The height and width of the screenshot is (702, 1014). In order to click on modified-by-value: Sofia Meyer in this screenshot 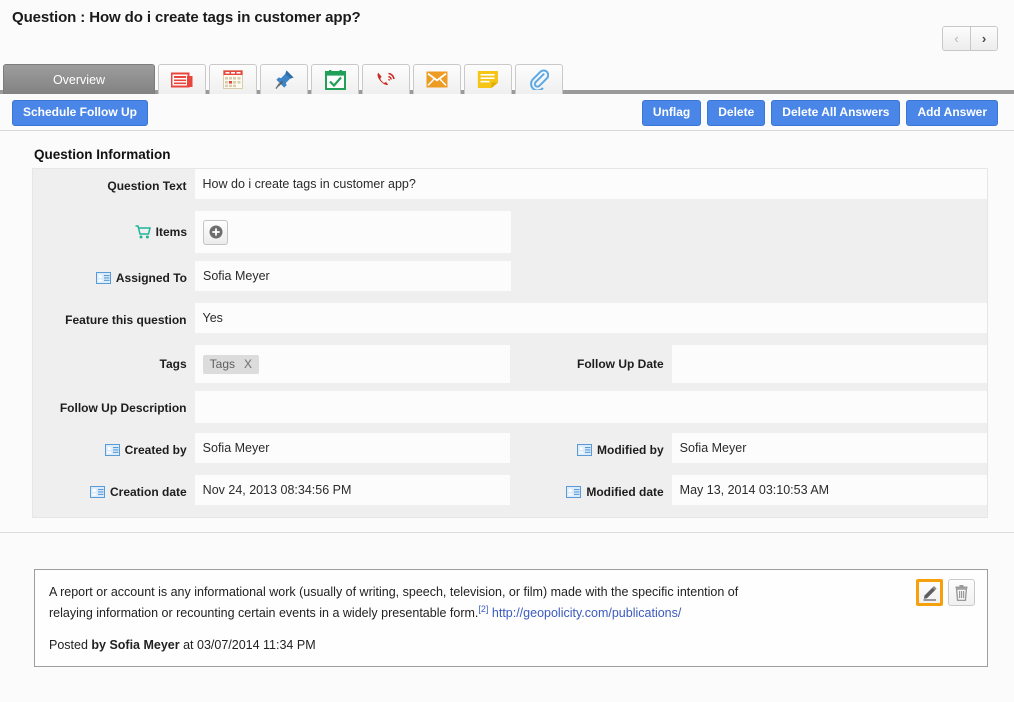, I will do `click(829, 448)`.